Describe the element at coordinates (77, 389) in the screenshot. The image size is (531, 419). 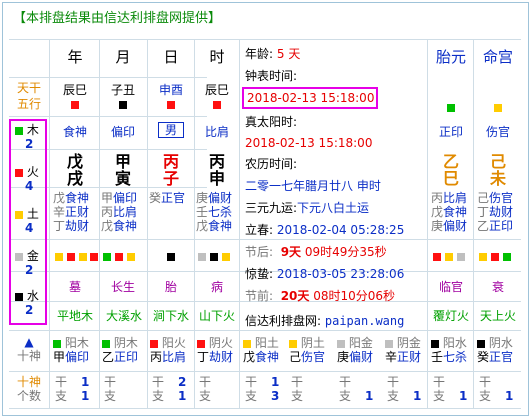
I see `count-cell: 干1支1` at that location.